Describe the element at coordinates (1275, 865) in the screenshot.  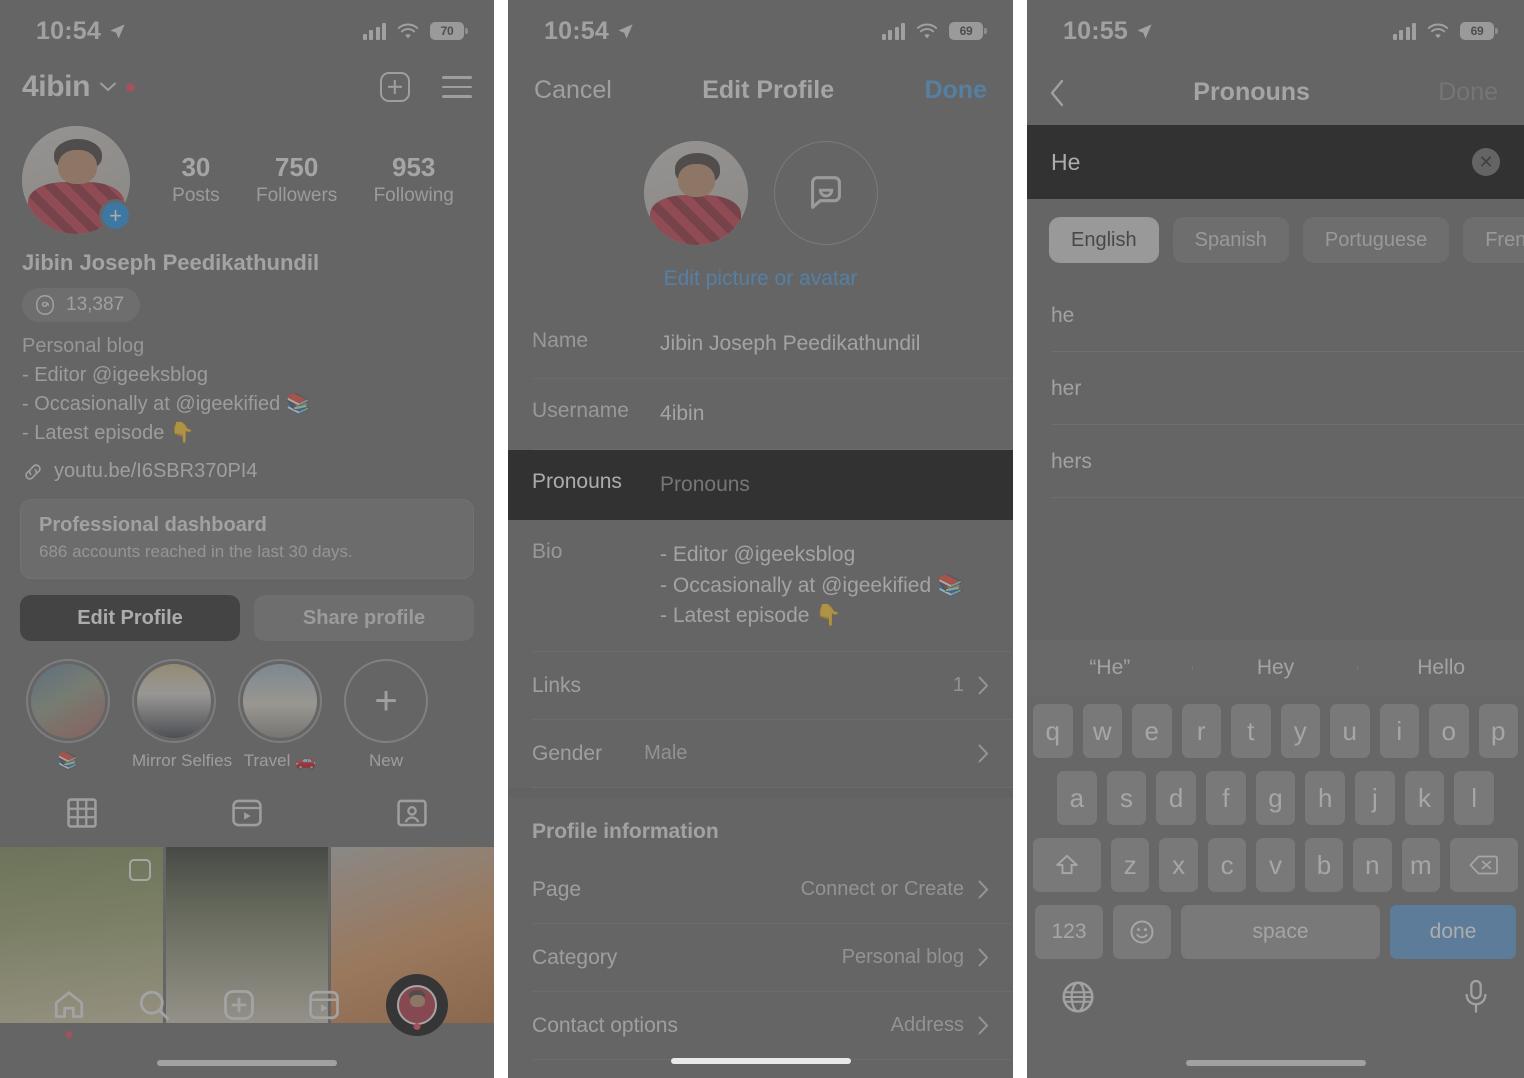
I see `key-v: v` at that location.